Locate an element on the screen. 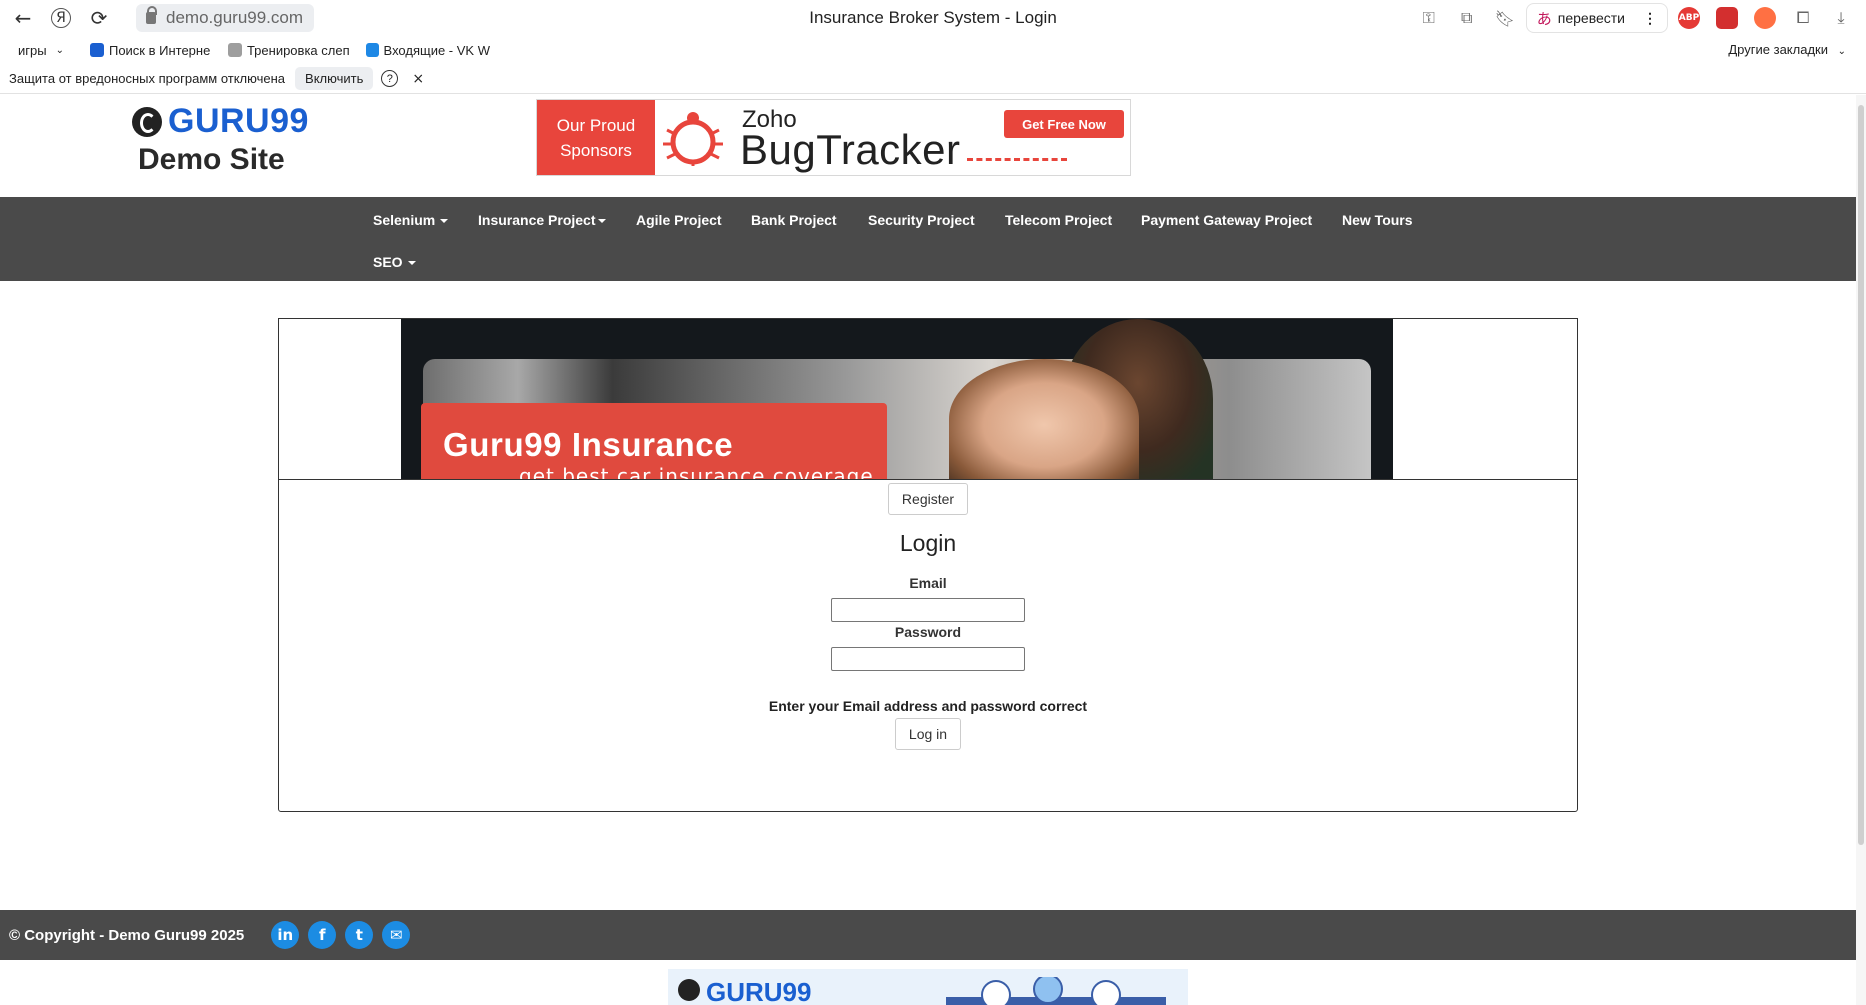 Image resolution: width=1866 pixels, height=1005 pixels. banner-woman-image is located at coordinates (1044, 419).